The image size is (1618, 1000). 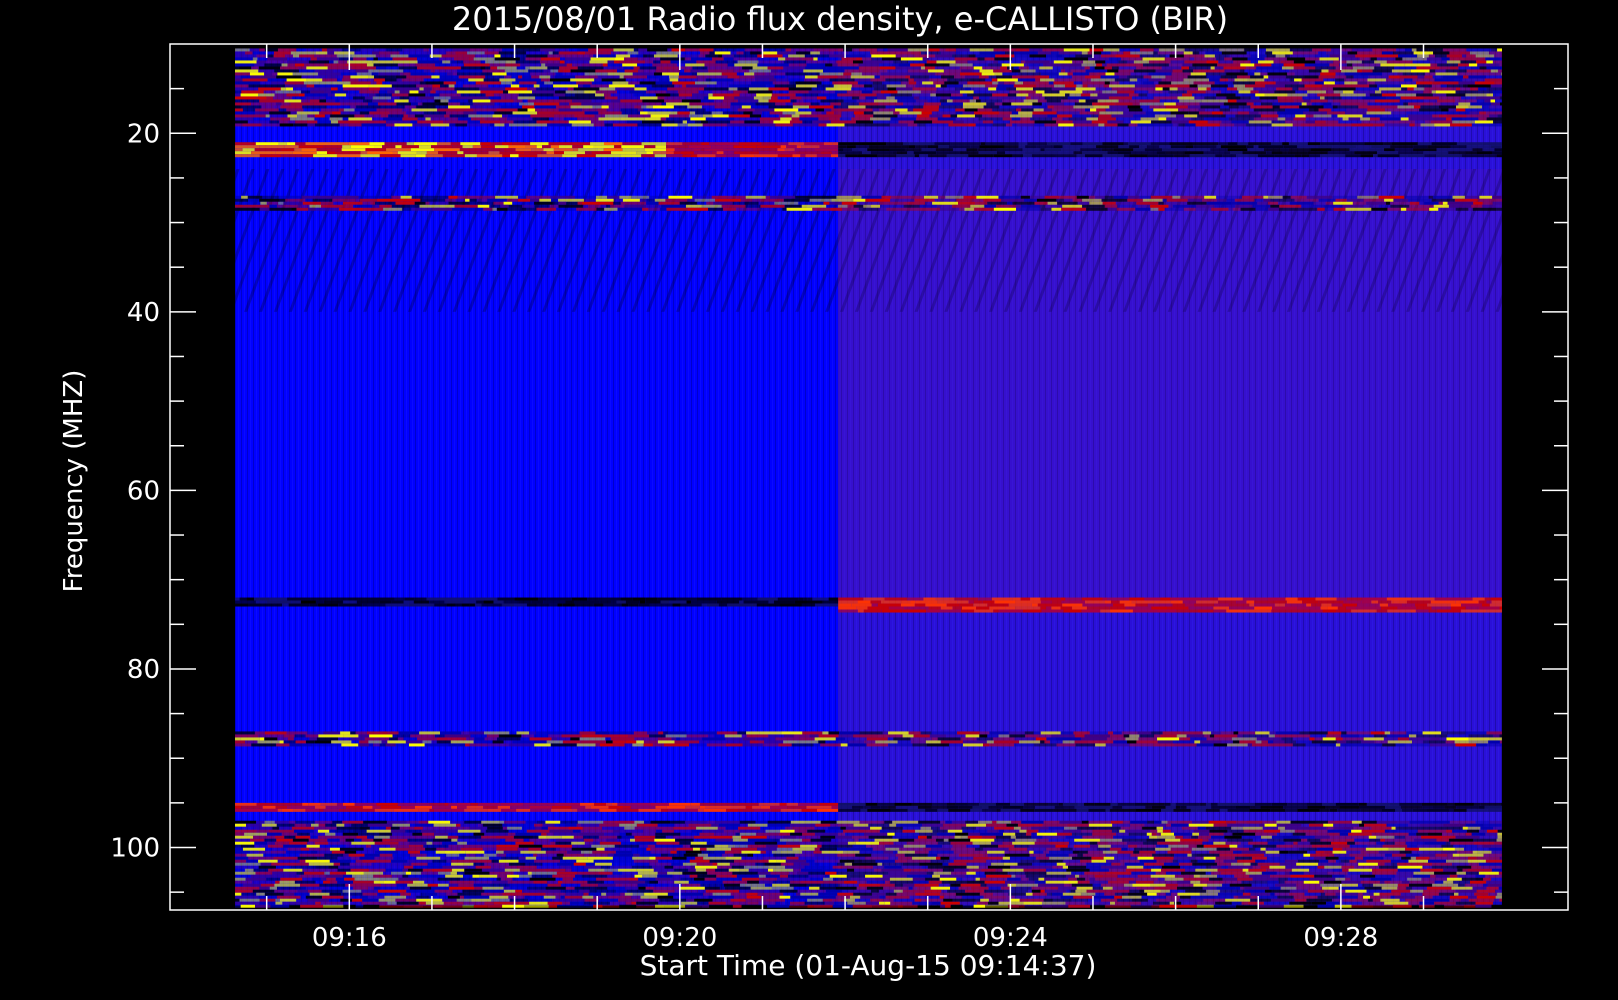 What do you see at coordinates (349, 938) in the screenshot?
I see `x-tick-label: 09:16` at bounding box center [349, 938].